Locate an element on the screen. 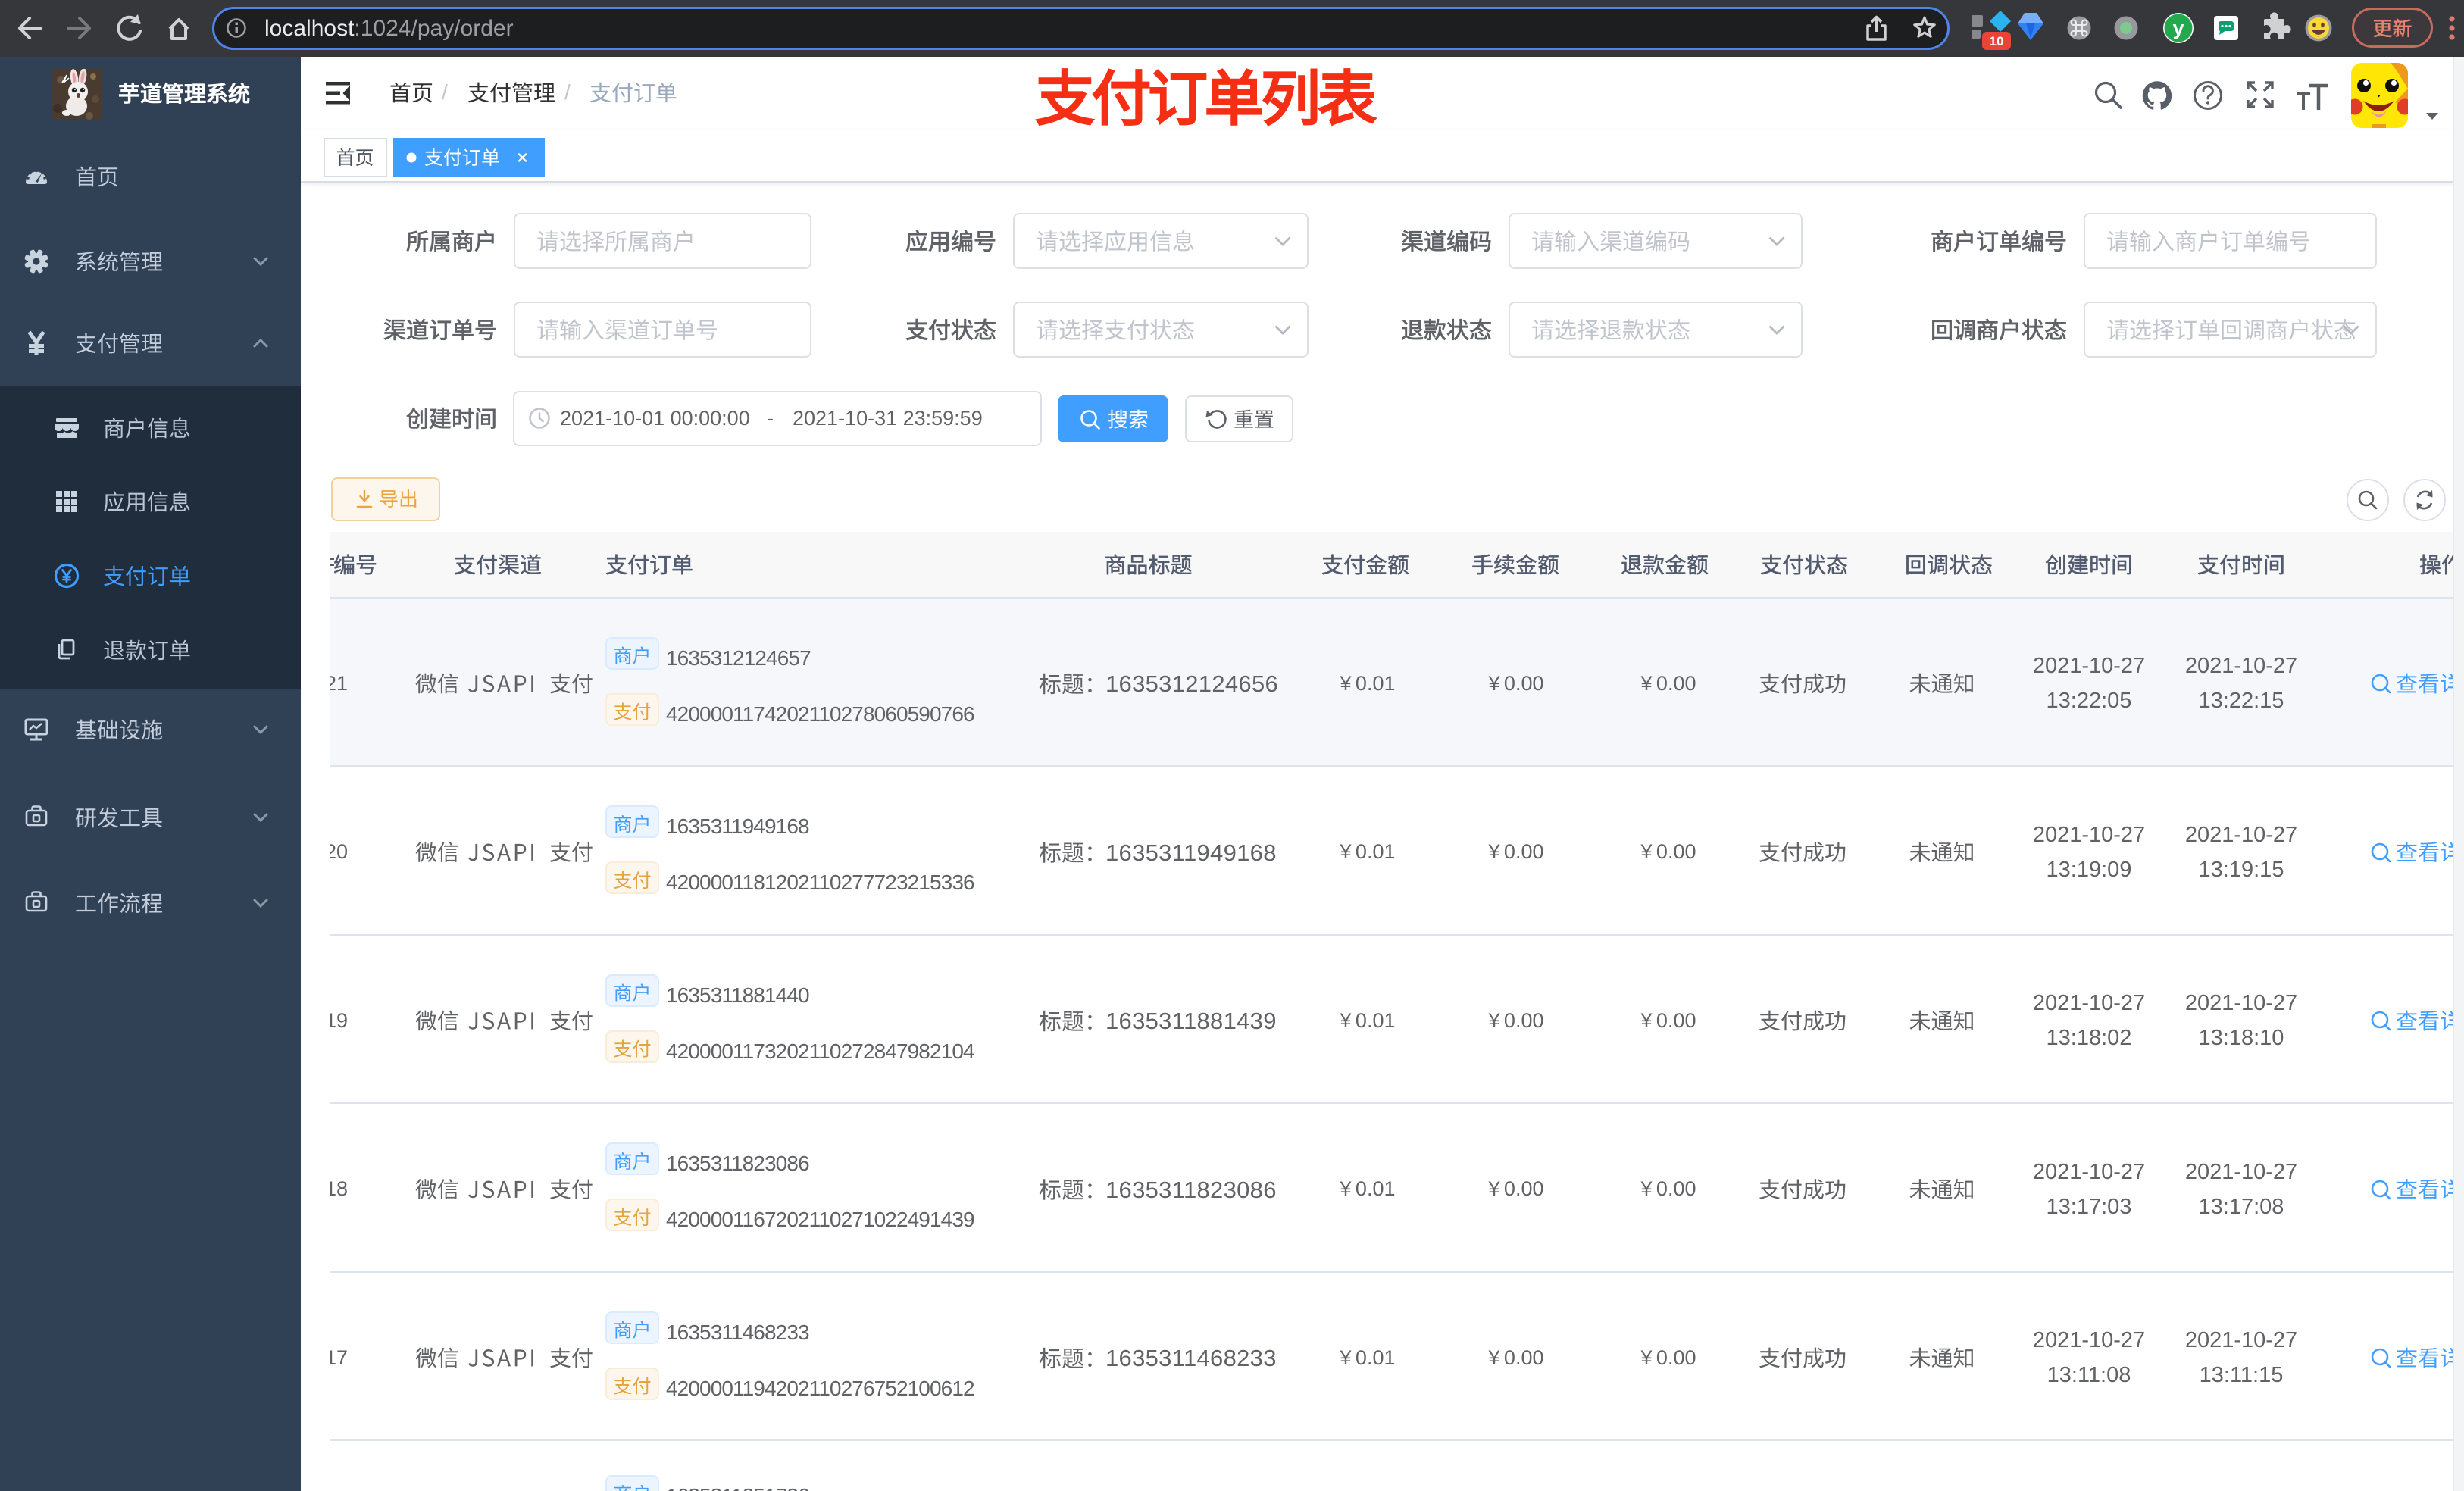 Image resolution: width=2464 pixels, height=1491 pixels. svg-text: 10 is located at coordinates (1997, 41).